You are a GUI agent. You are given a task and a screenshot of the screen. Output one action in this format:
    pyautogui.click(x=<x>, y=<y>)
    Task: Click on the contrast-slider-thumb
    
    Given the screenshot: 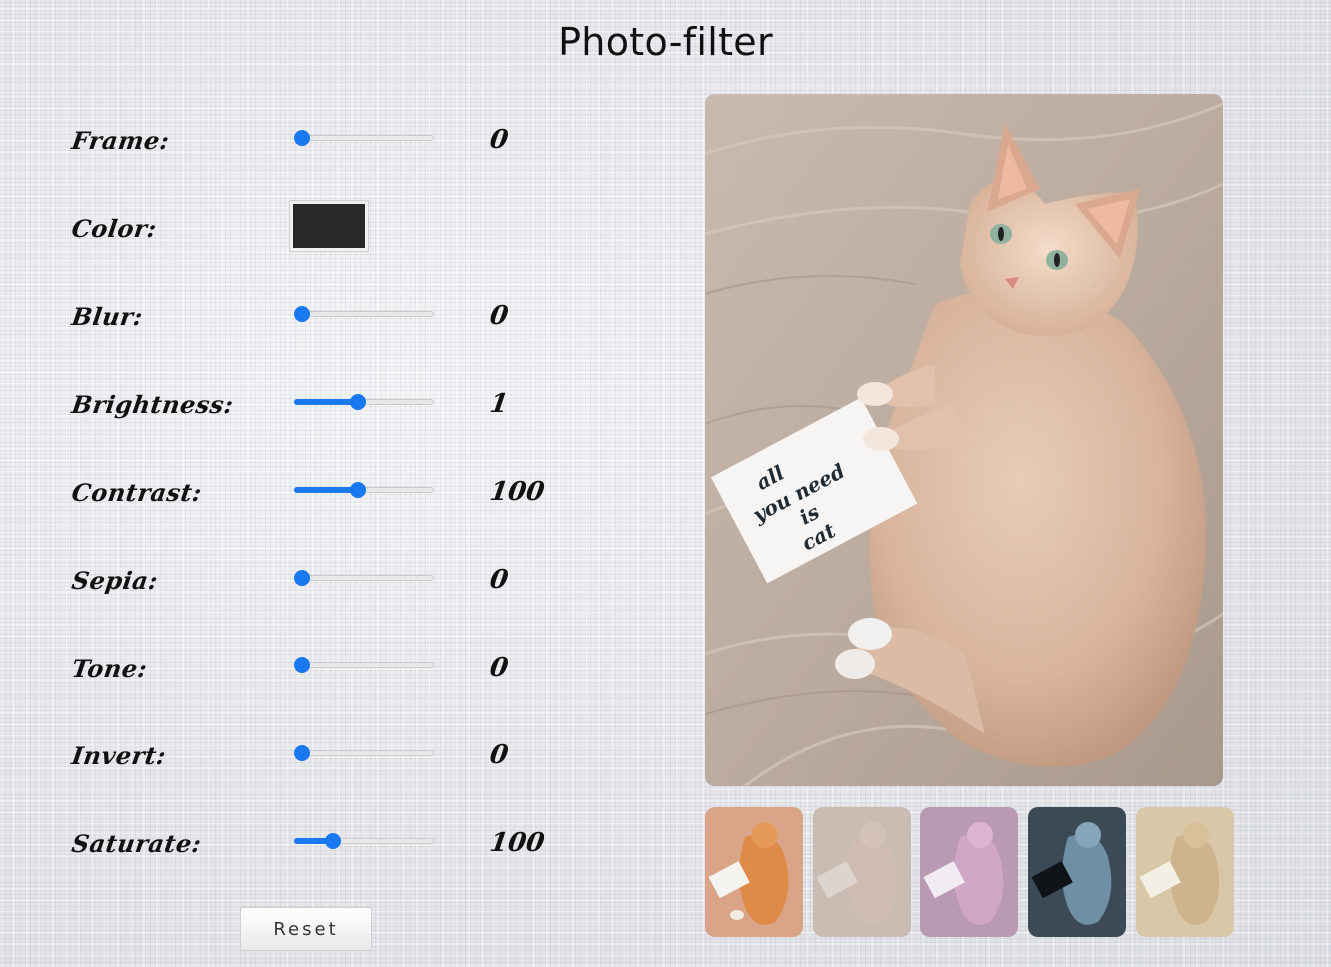 What is the action you would take?
    pyautogui.click(x=358, y=490)
    